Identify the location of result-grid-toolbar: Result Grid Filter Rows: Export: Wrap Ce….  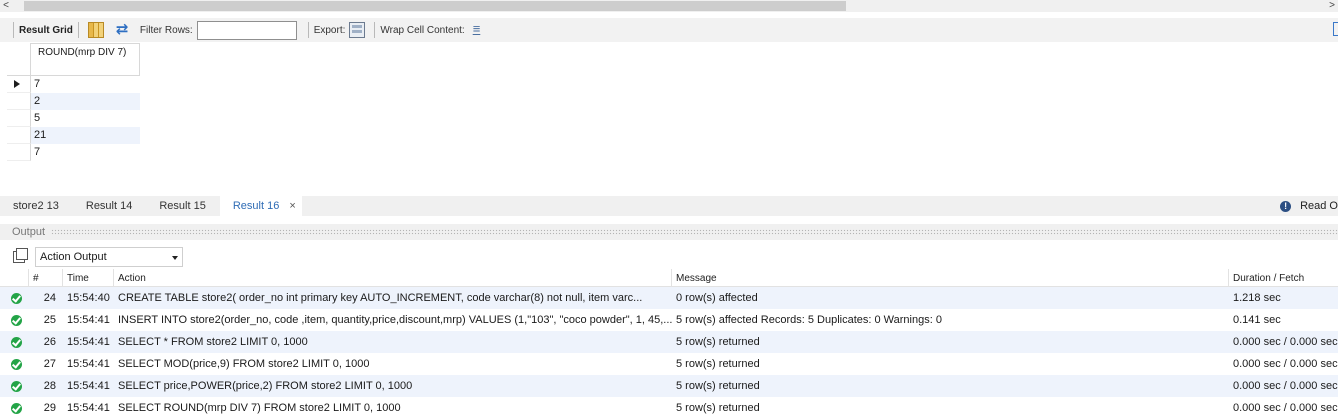
(669, 30).